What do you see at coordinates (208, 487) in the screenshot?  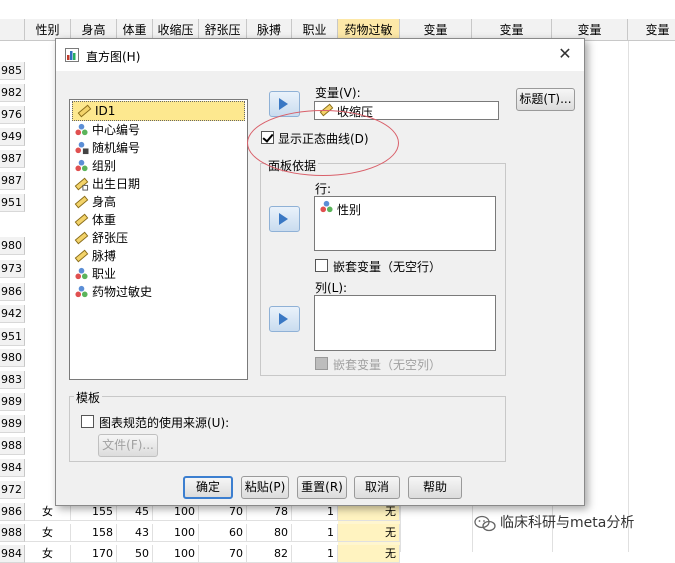 I see `ok-button: 确定` at bounding box center [208, 487].